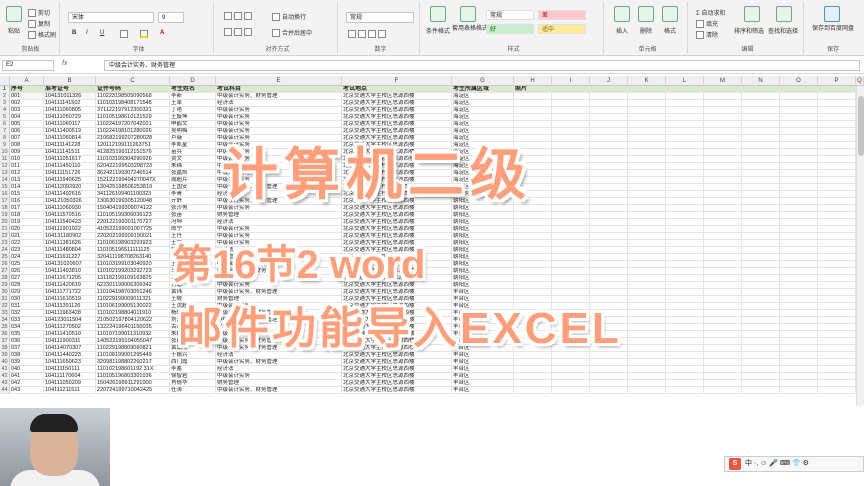 The width and height of the screenshot is (864, 486). I want to click on cell: 中级会计实务、财务管理, so click(279, 362).